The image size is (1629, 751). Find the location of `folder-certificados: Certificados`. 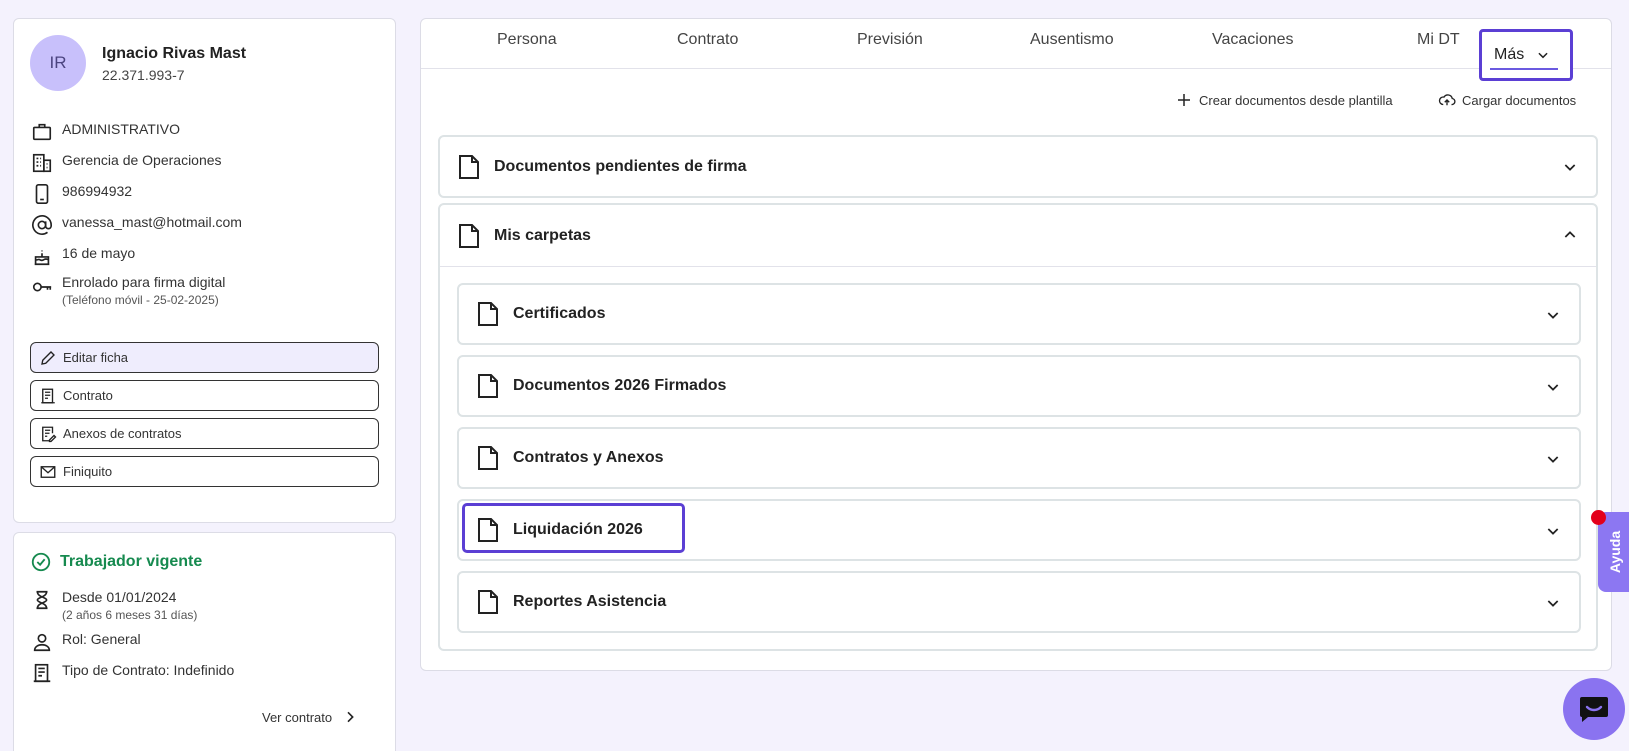

folder-certificados: Certificados is located at coordinates (1019, 314).